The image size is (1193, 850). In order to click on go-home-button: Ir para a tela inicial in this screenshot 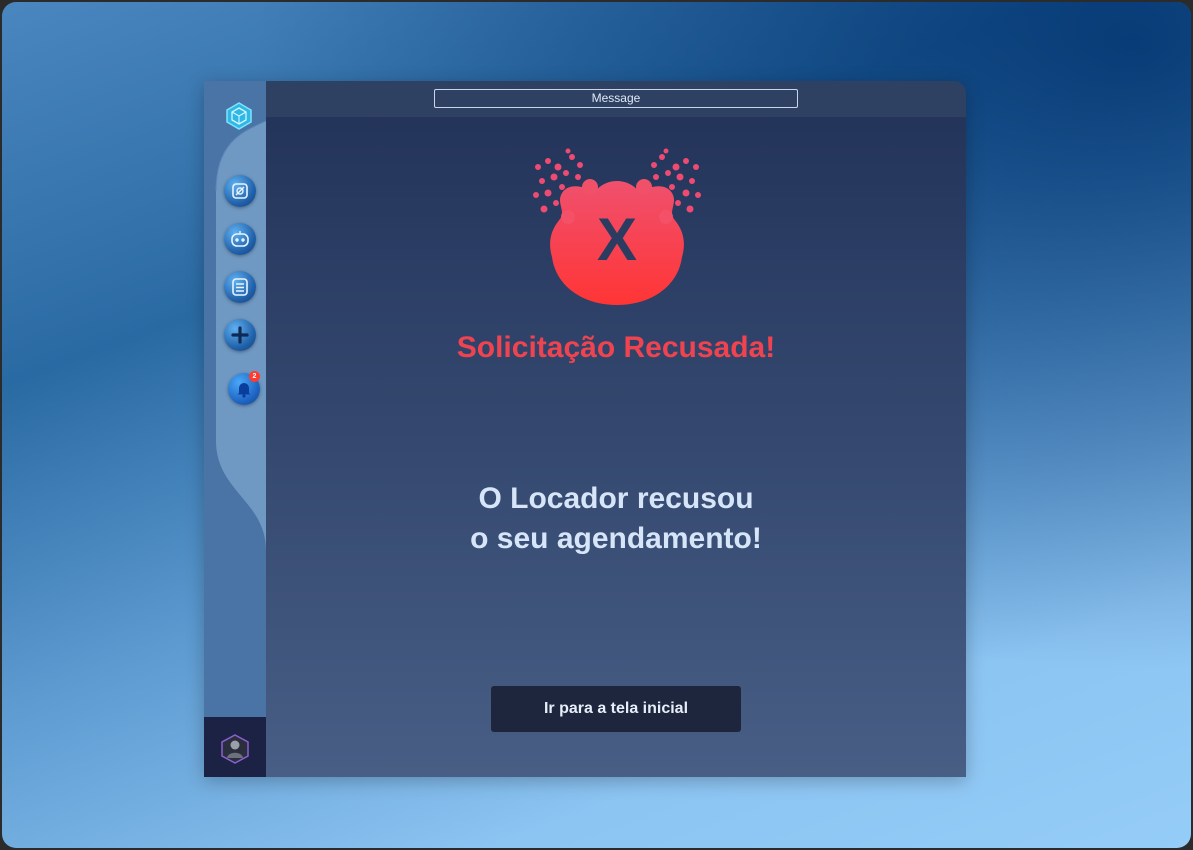, I will do `click(616, 709)`.